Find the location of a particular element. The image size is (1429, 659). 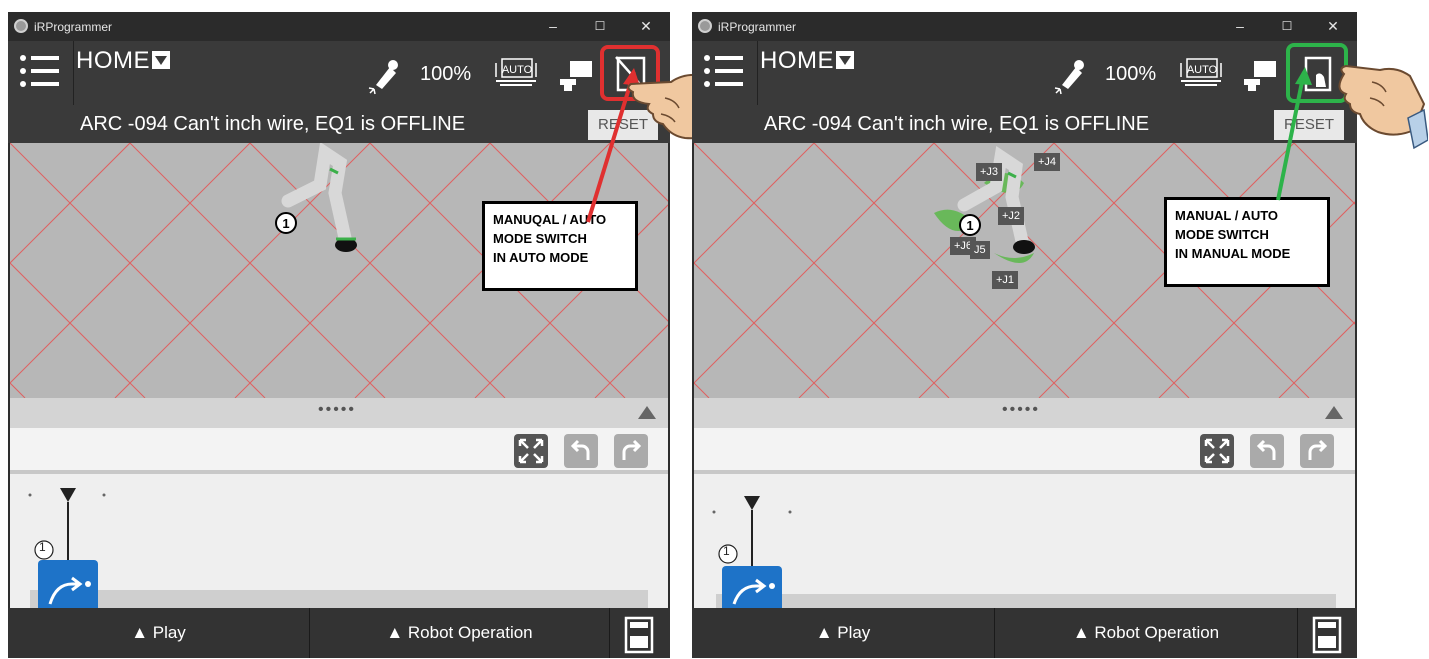

joint-label-j1: +J1 is located at coordinates (1005, 280).